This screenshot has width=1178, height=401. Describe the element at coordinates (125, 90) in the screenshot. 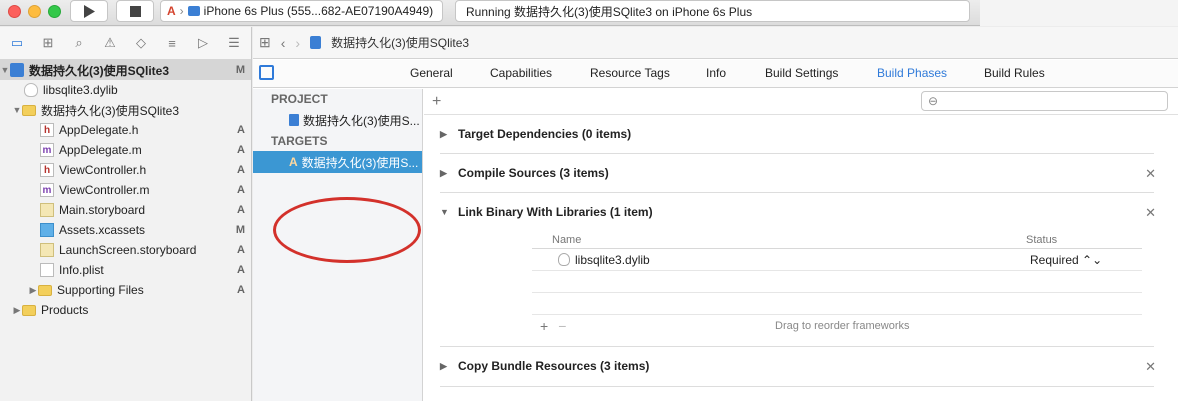

I see `tree-row-libsqlite: libsqlite3.dylib` at that location.